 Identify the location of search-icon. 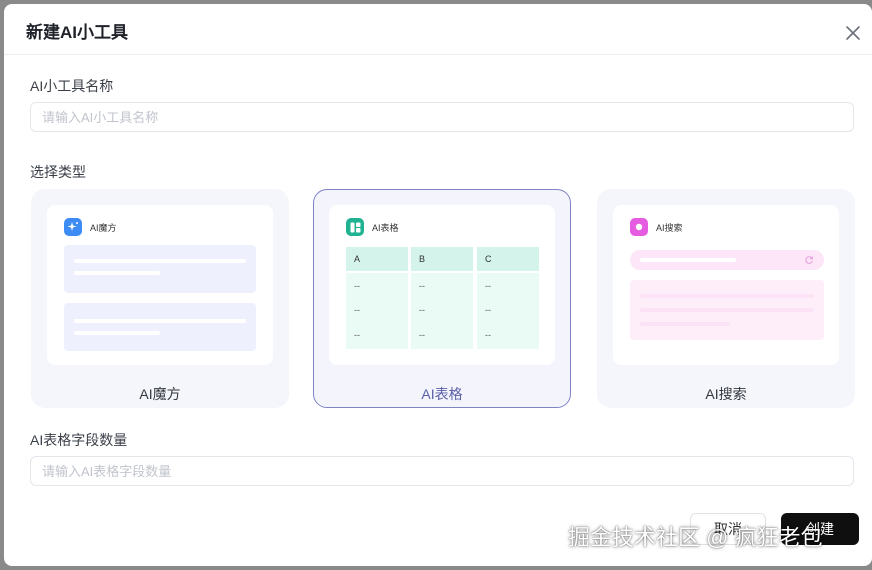
(639, 227).